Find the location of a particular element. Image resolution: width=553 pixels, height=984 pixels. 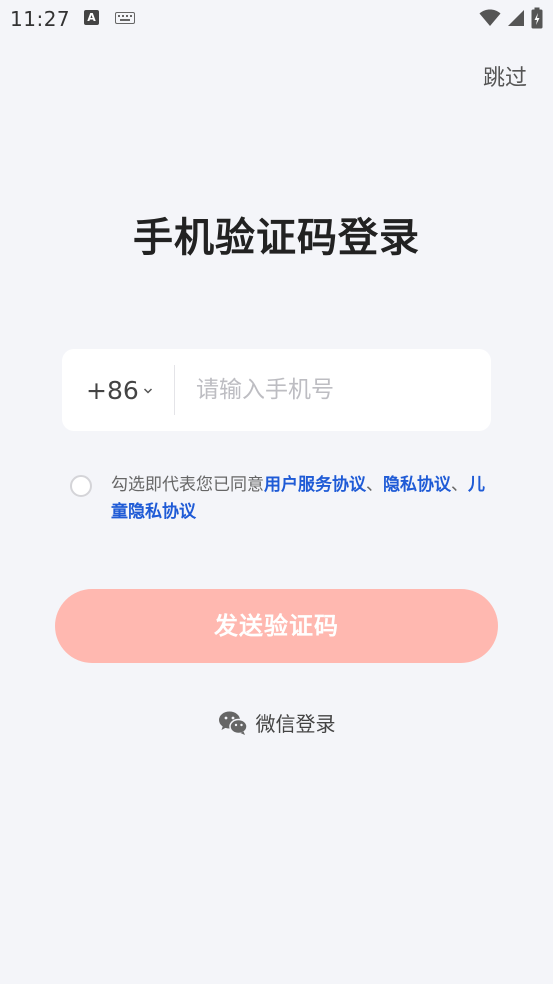

wechat-login-button: 微信登录 is located at coordinates (276, 722).